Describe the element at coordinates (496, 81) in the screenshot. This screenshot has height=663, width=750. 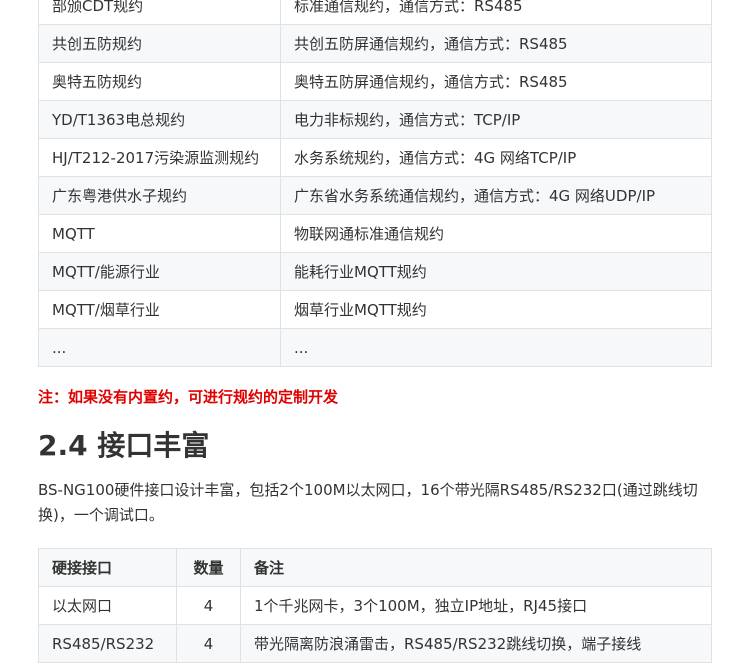
I see `protocol-desc-cell: 奥特五防屏通信规约，通信方式：RS485` at that location.